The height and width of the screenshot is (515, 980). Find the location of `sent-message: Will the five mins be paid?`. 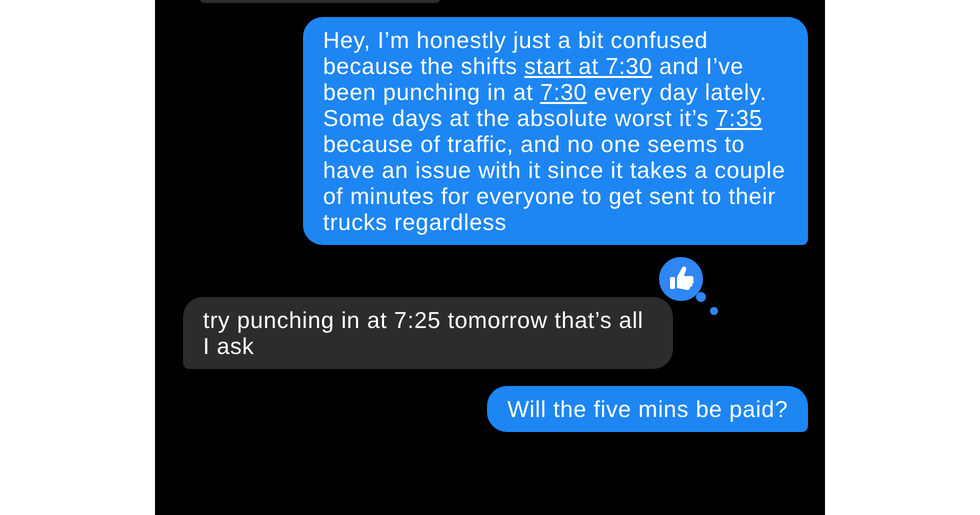

sent-message: Will the five mins be paid? is located at coordinates (647, 409).